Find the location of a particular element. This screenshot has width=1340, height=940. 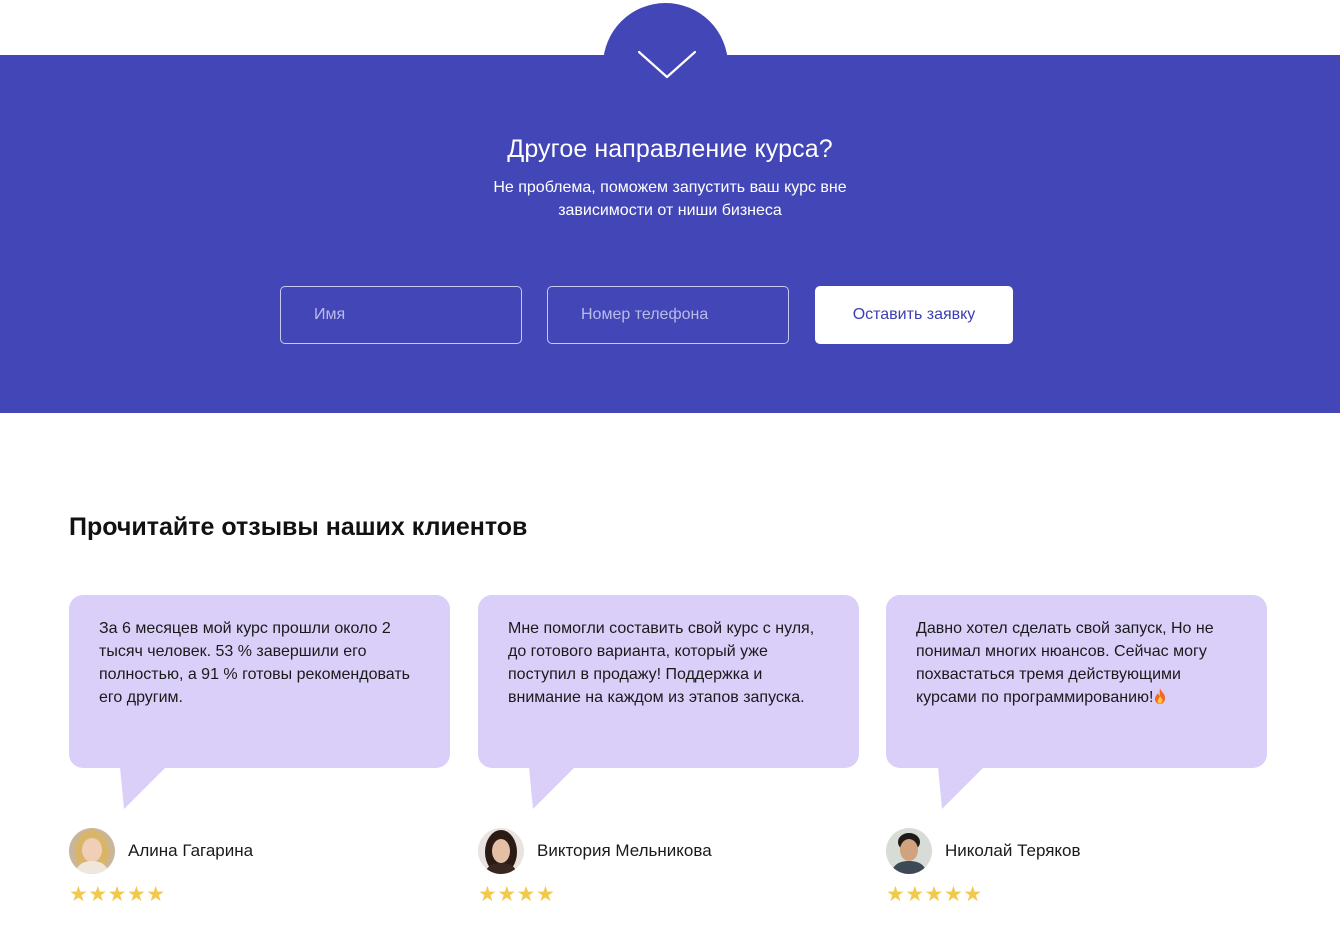

review-author: Николай Теряков is located at coordinates (983, 851).